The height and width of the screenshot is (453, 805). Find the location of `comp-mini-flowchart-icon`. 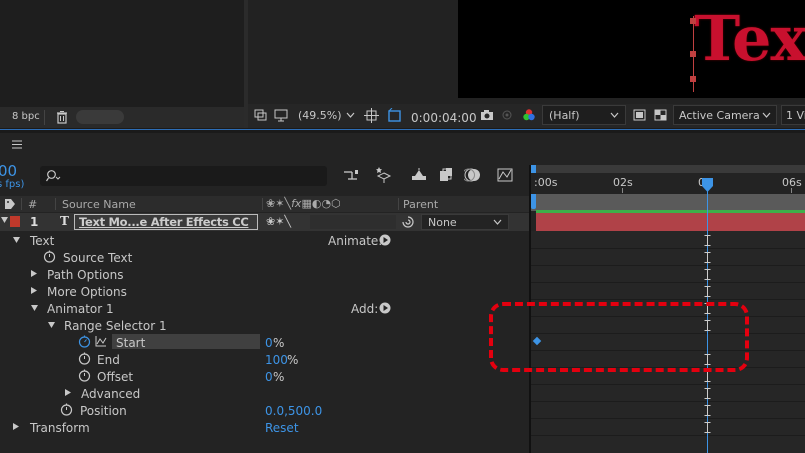

comp-mini-flowchart-icon is located at coordinates (351, 175).